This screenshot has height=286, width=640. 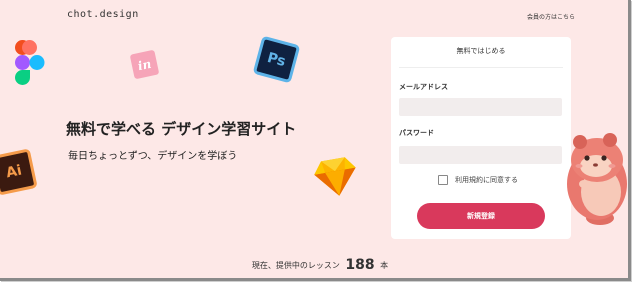 What do you see at coordinates (384, 265) in the screenshot?
I see `lesson-count-suffix: 本` at bounding box center [384, 265].